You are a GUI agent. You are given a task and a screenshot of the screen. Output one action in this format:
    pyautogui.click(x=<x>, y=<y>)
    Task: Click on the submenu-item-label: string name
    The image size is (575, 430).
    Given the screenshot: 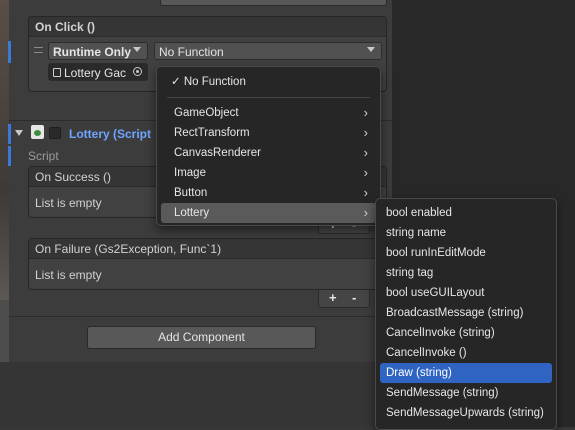 What is the action you would take?
    pyautogui.click(x=416, y=233)
    